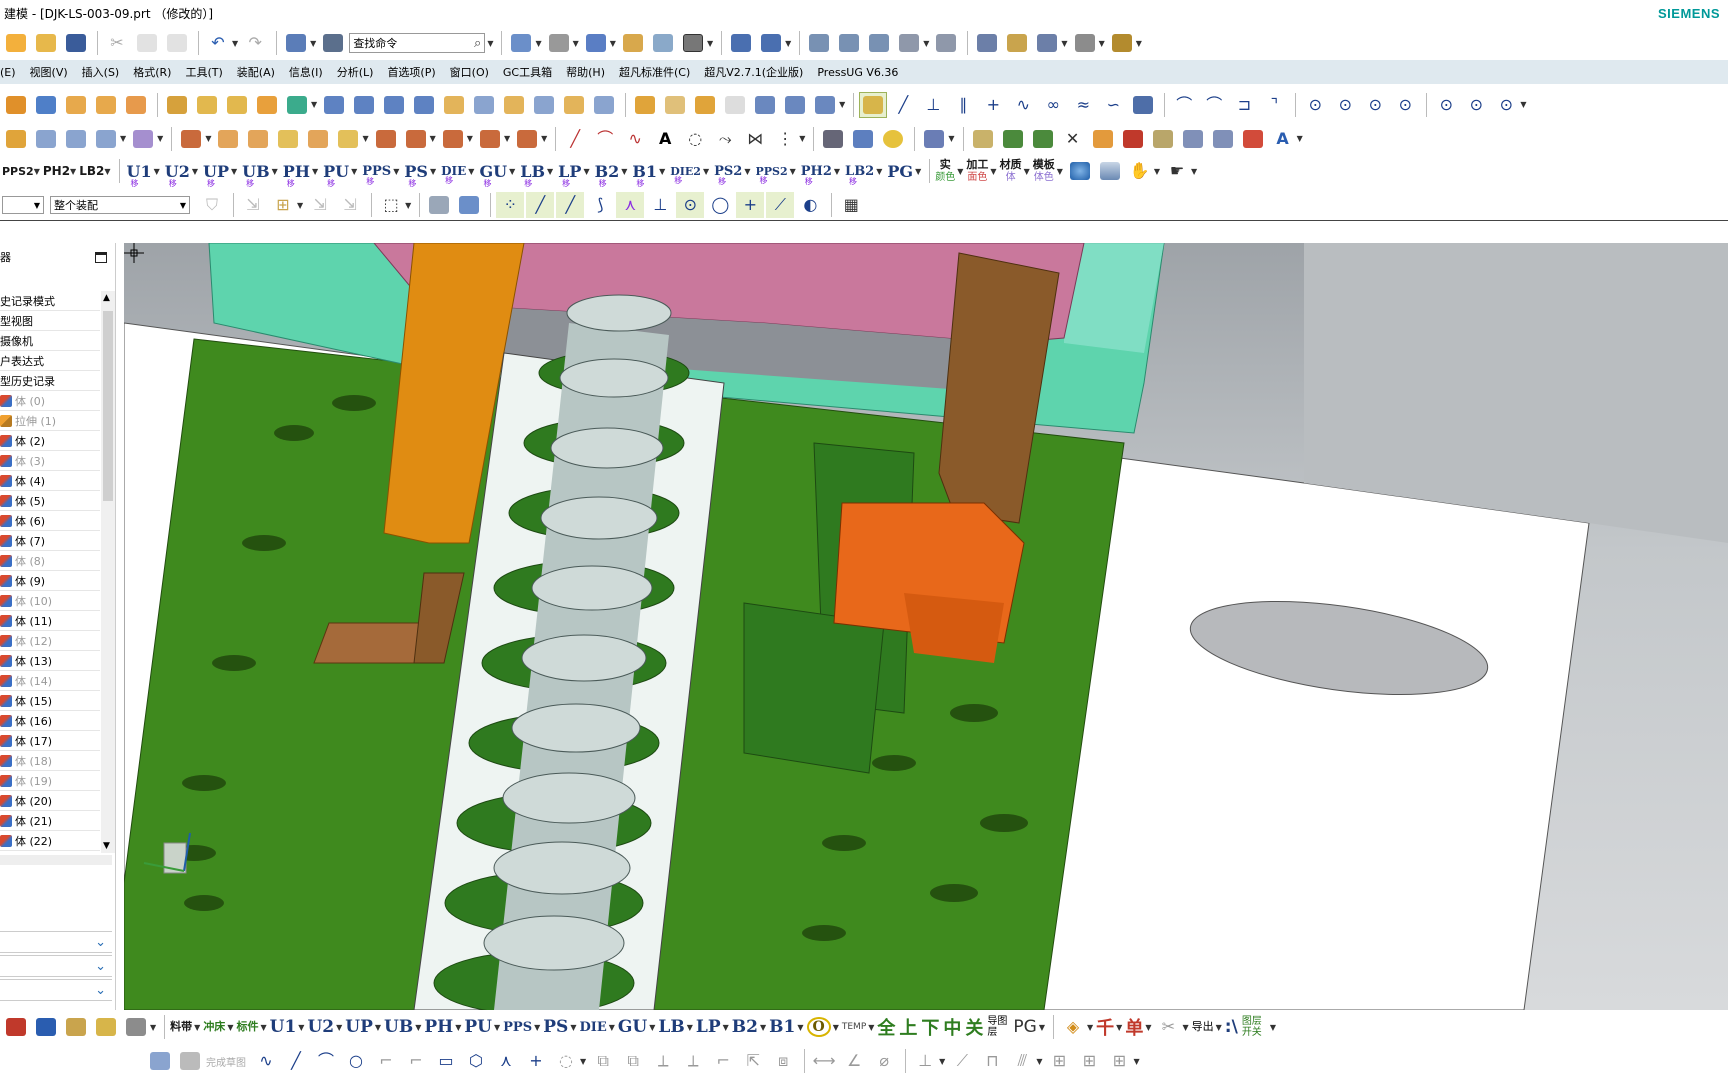 The width and height of the screenshot is (1728, 1080). Describe the element at coordinates (600, 205) in the screenshot. I see `snap-curve-button: ⟆` at that location.